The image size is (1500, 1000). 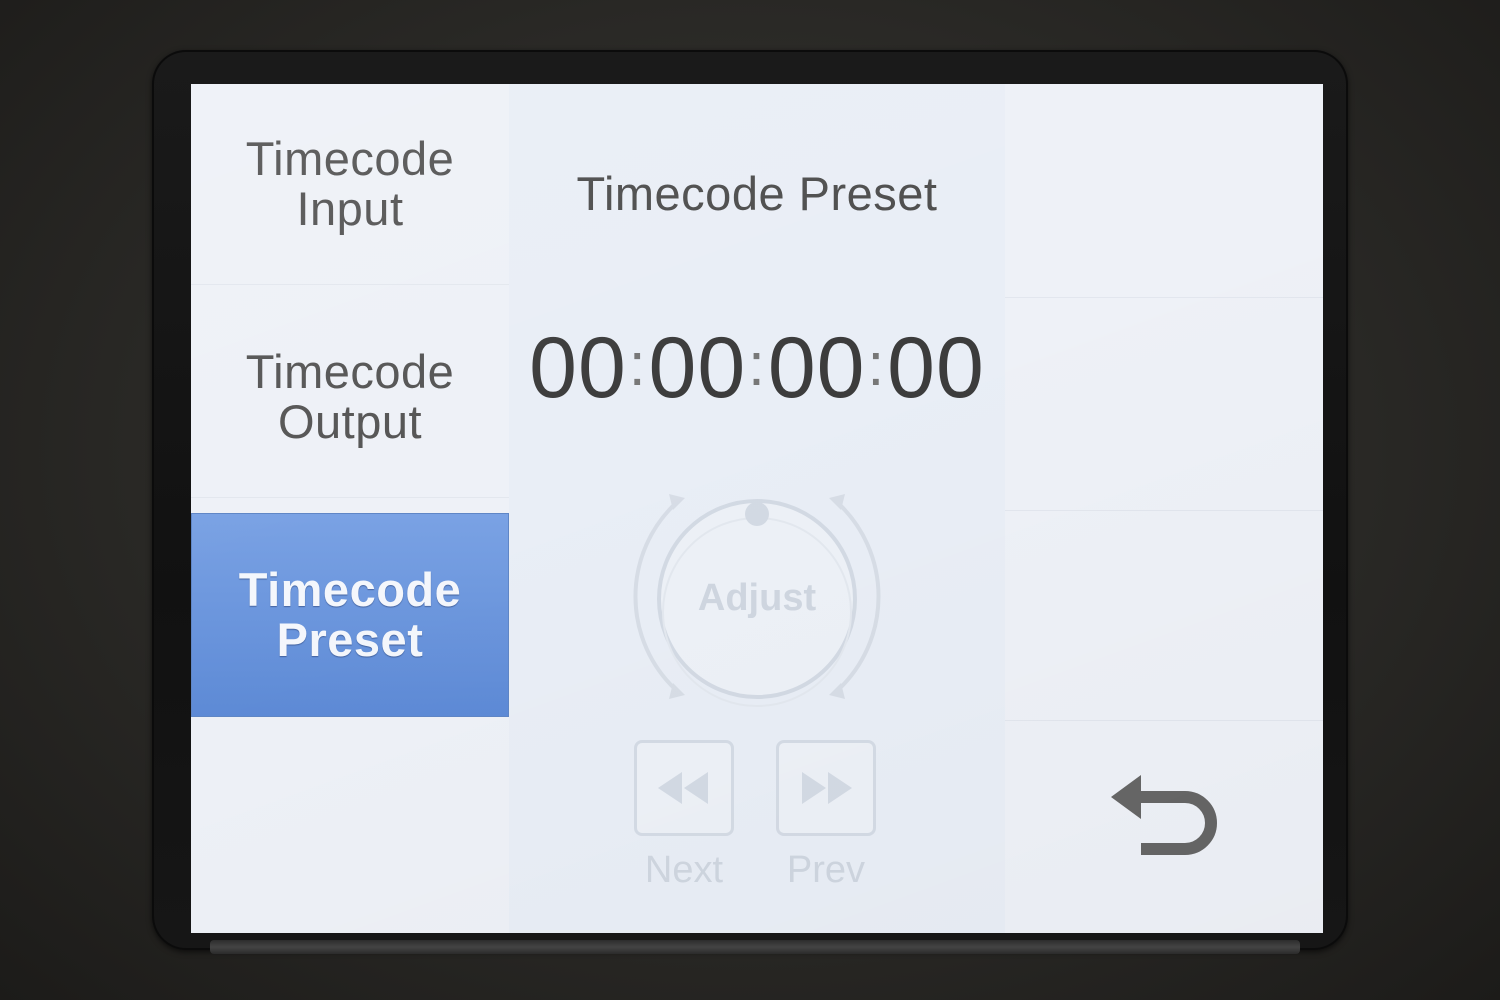 What do you see at coordinates (755, 947) in the screenshot?
I see `bezel-lip` at bounding box center [755, 947].